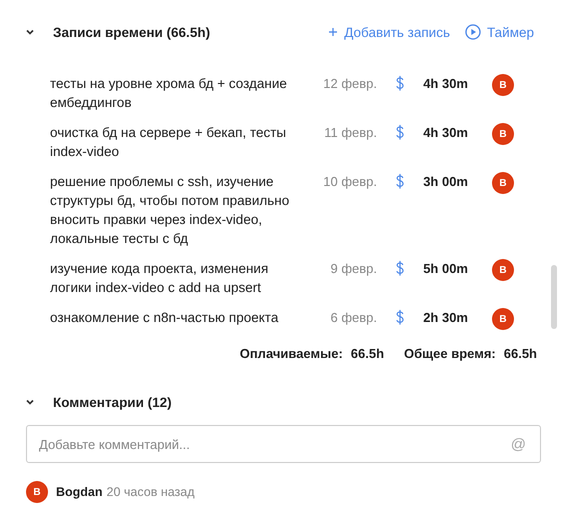  I want to click on entry-description: решение проблемы с ssh, изучение структуры бд, чтобы потом правильно вносить правки через index-video, локальные тесты с бд, so click(170, 210).